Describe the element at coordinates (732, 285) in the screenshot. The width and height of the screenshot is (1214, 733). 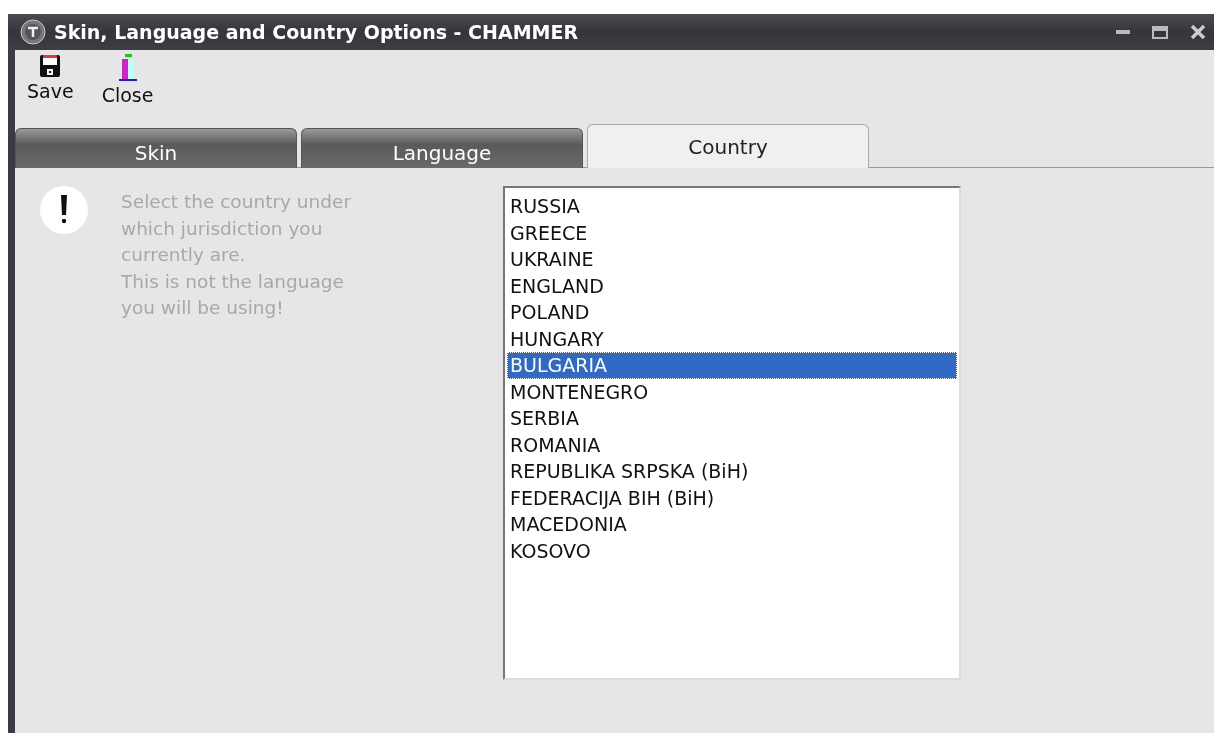
I see `list-item: ENGLAND` at that location.